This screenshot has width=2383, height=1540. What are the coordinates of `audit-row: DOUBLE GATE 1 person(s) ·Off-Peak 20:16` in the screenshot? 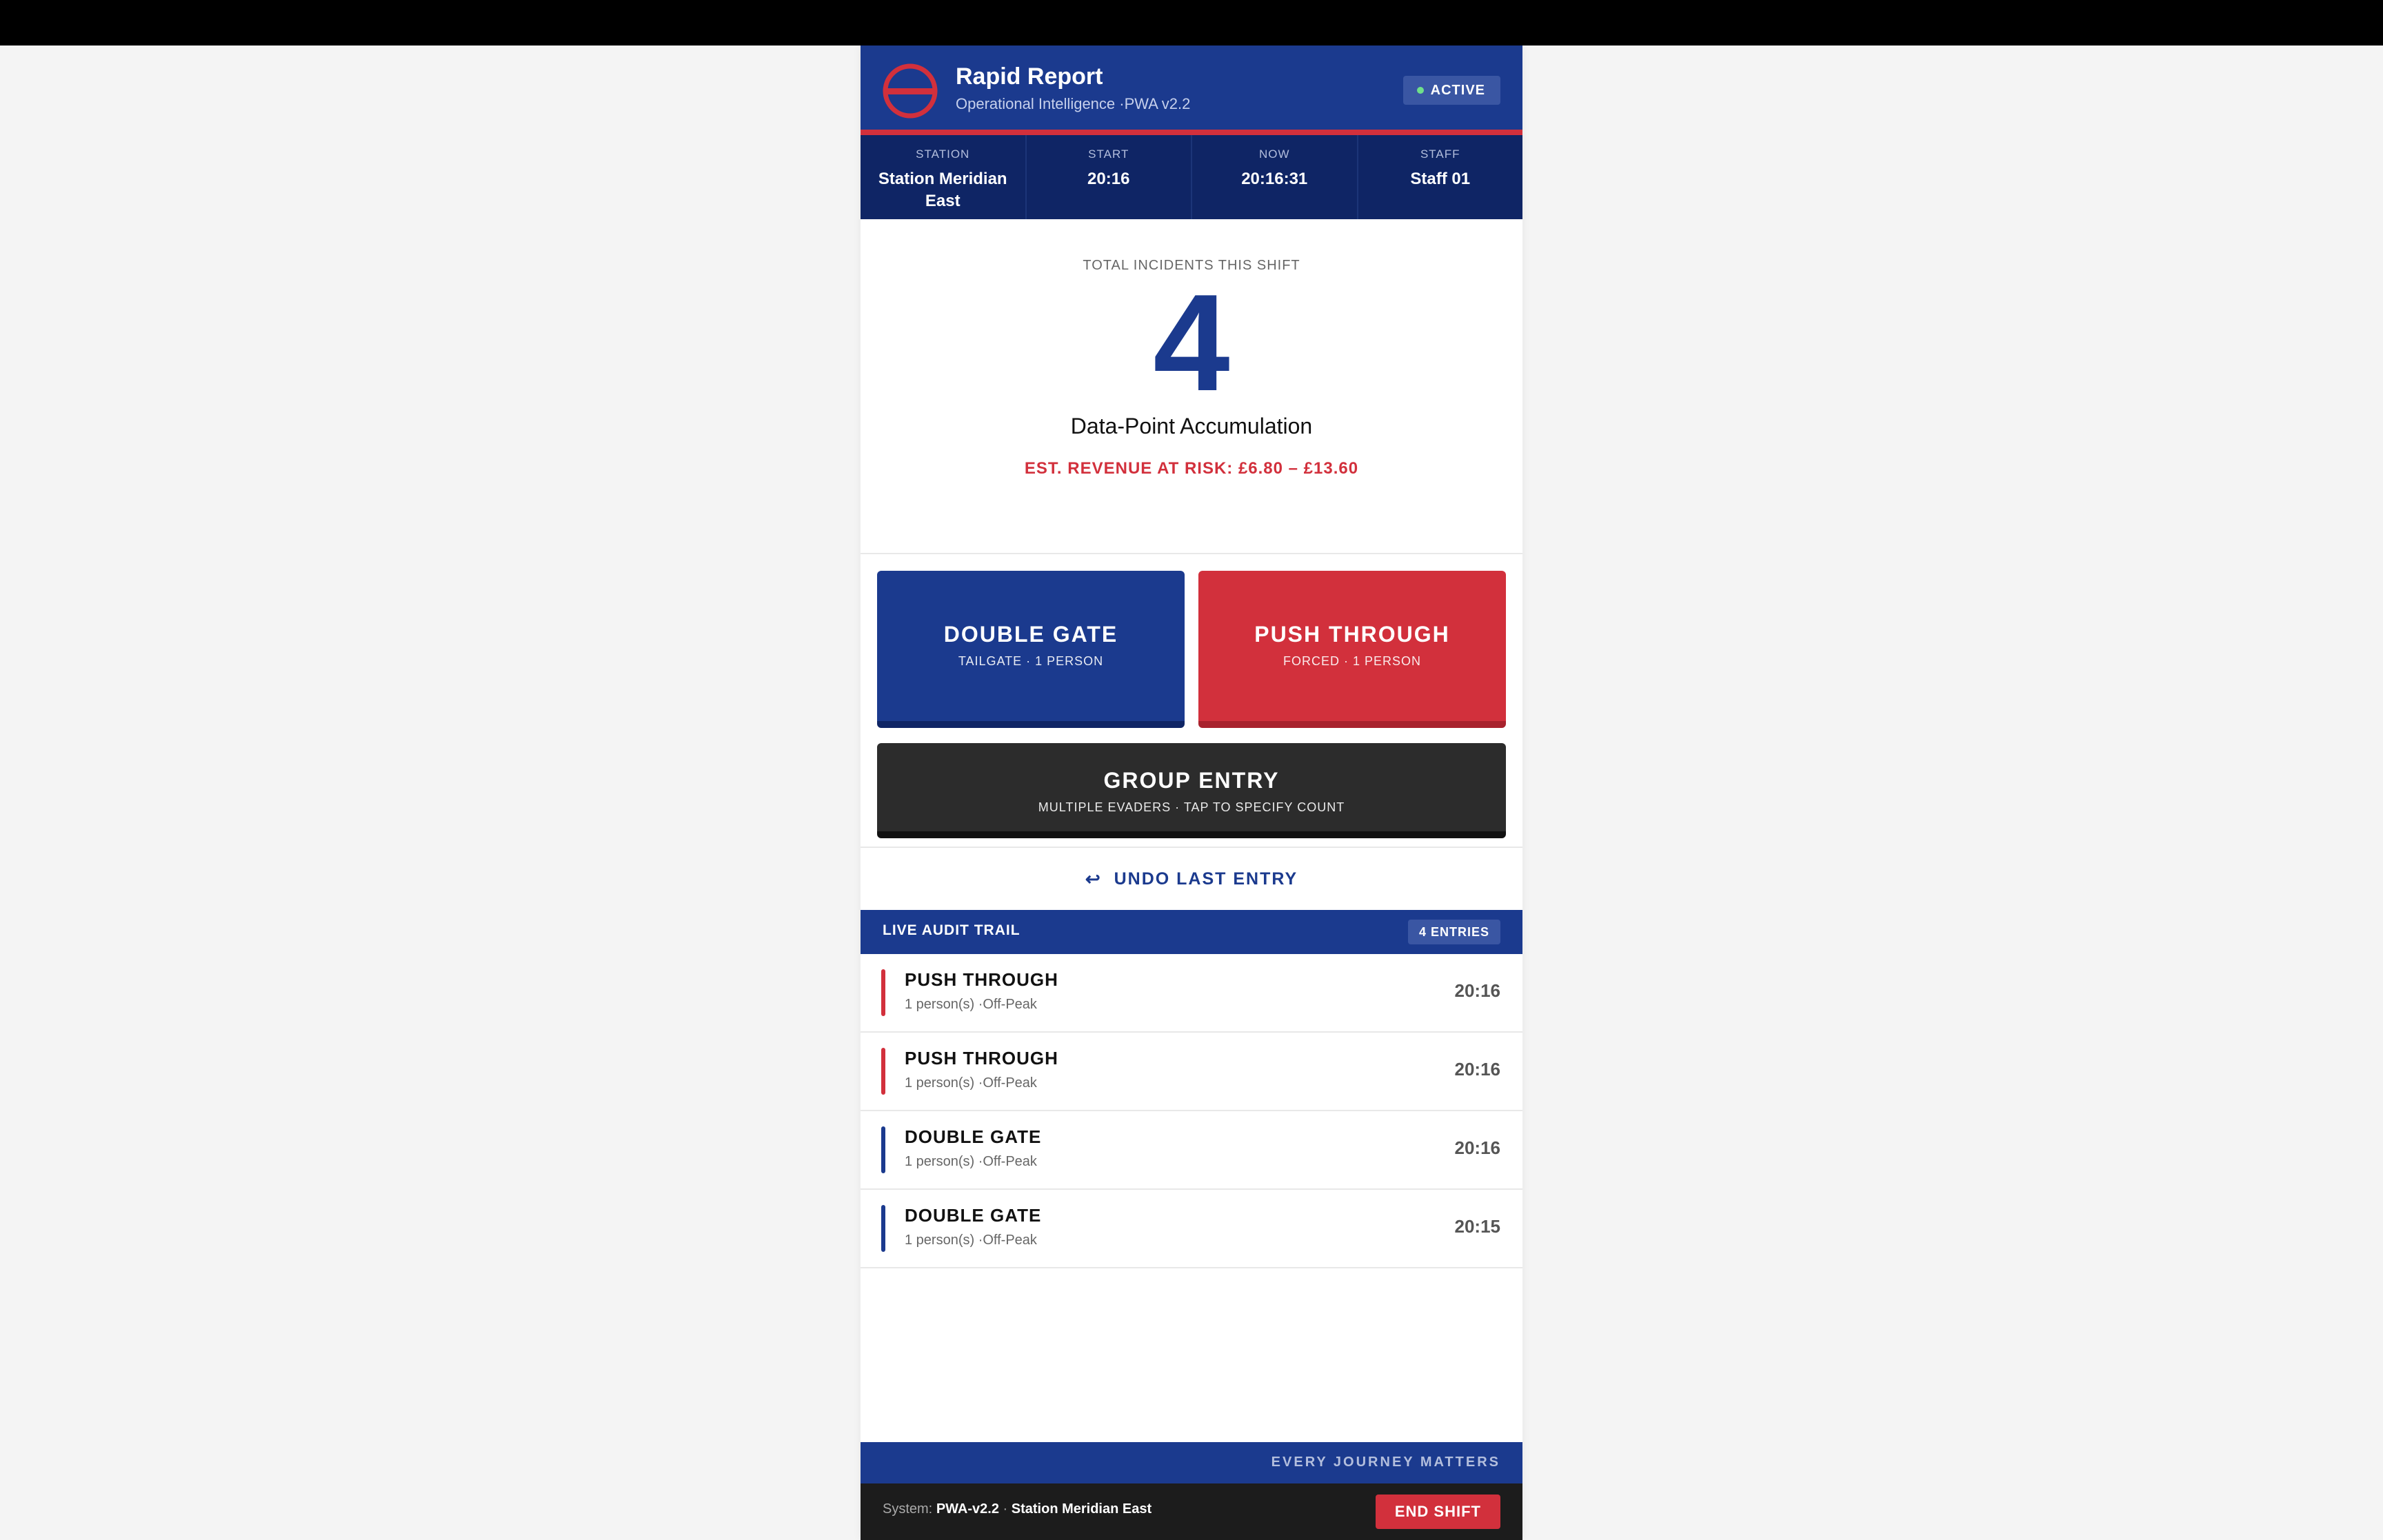 It's located at (1191, 1151).